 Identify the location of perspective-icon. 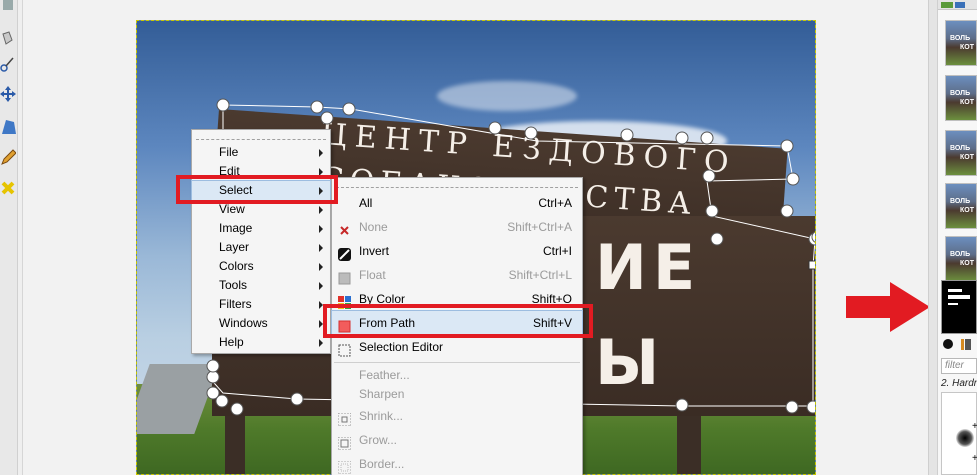
(8, 127).